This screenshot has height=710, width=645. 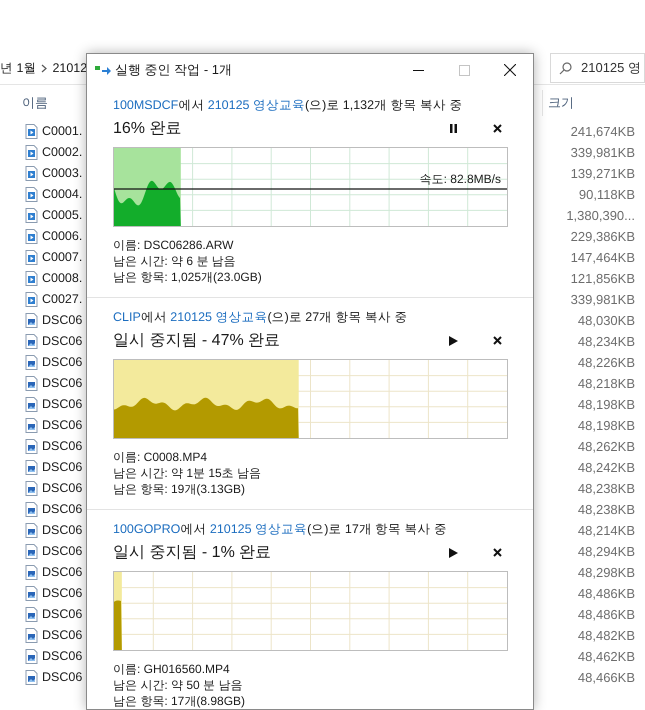 What do you see at coordinates (261, 317) in the screenshot?
I see `operation-description: CLIP에서 210125 영상교육(으)로 27개 항목 복사 중` at bounding box center [261, 317].